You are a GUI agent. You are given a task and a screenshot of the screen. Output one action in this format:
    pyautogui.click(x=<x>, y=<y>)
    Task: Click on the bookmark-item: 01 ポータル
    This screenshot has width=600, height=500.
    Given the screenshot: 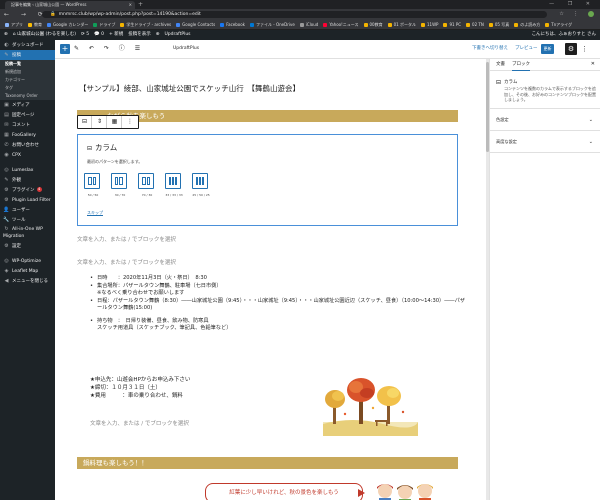 What is the action you would take?
    pyautogui.click(x=401, y=24)
    